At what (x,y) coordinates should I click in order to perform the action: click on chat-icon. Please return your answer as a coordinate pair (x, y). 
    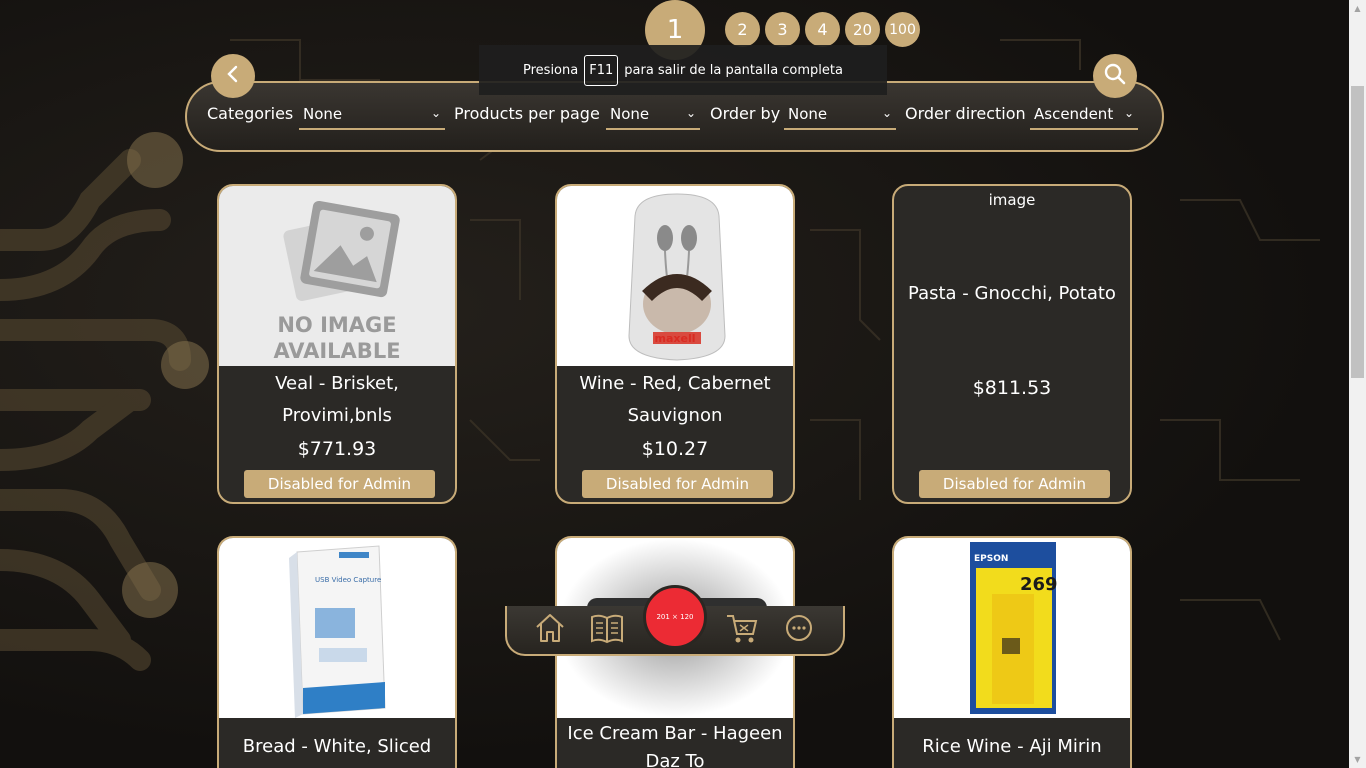
    Looking at the image, I should click on (799, 630).